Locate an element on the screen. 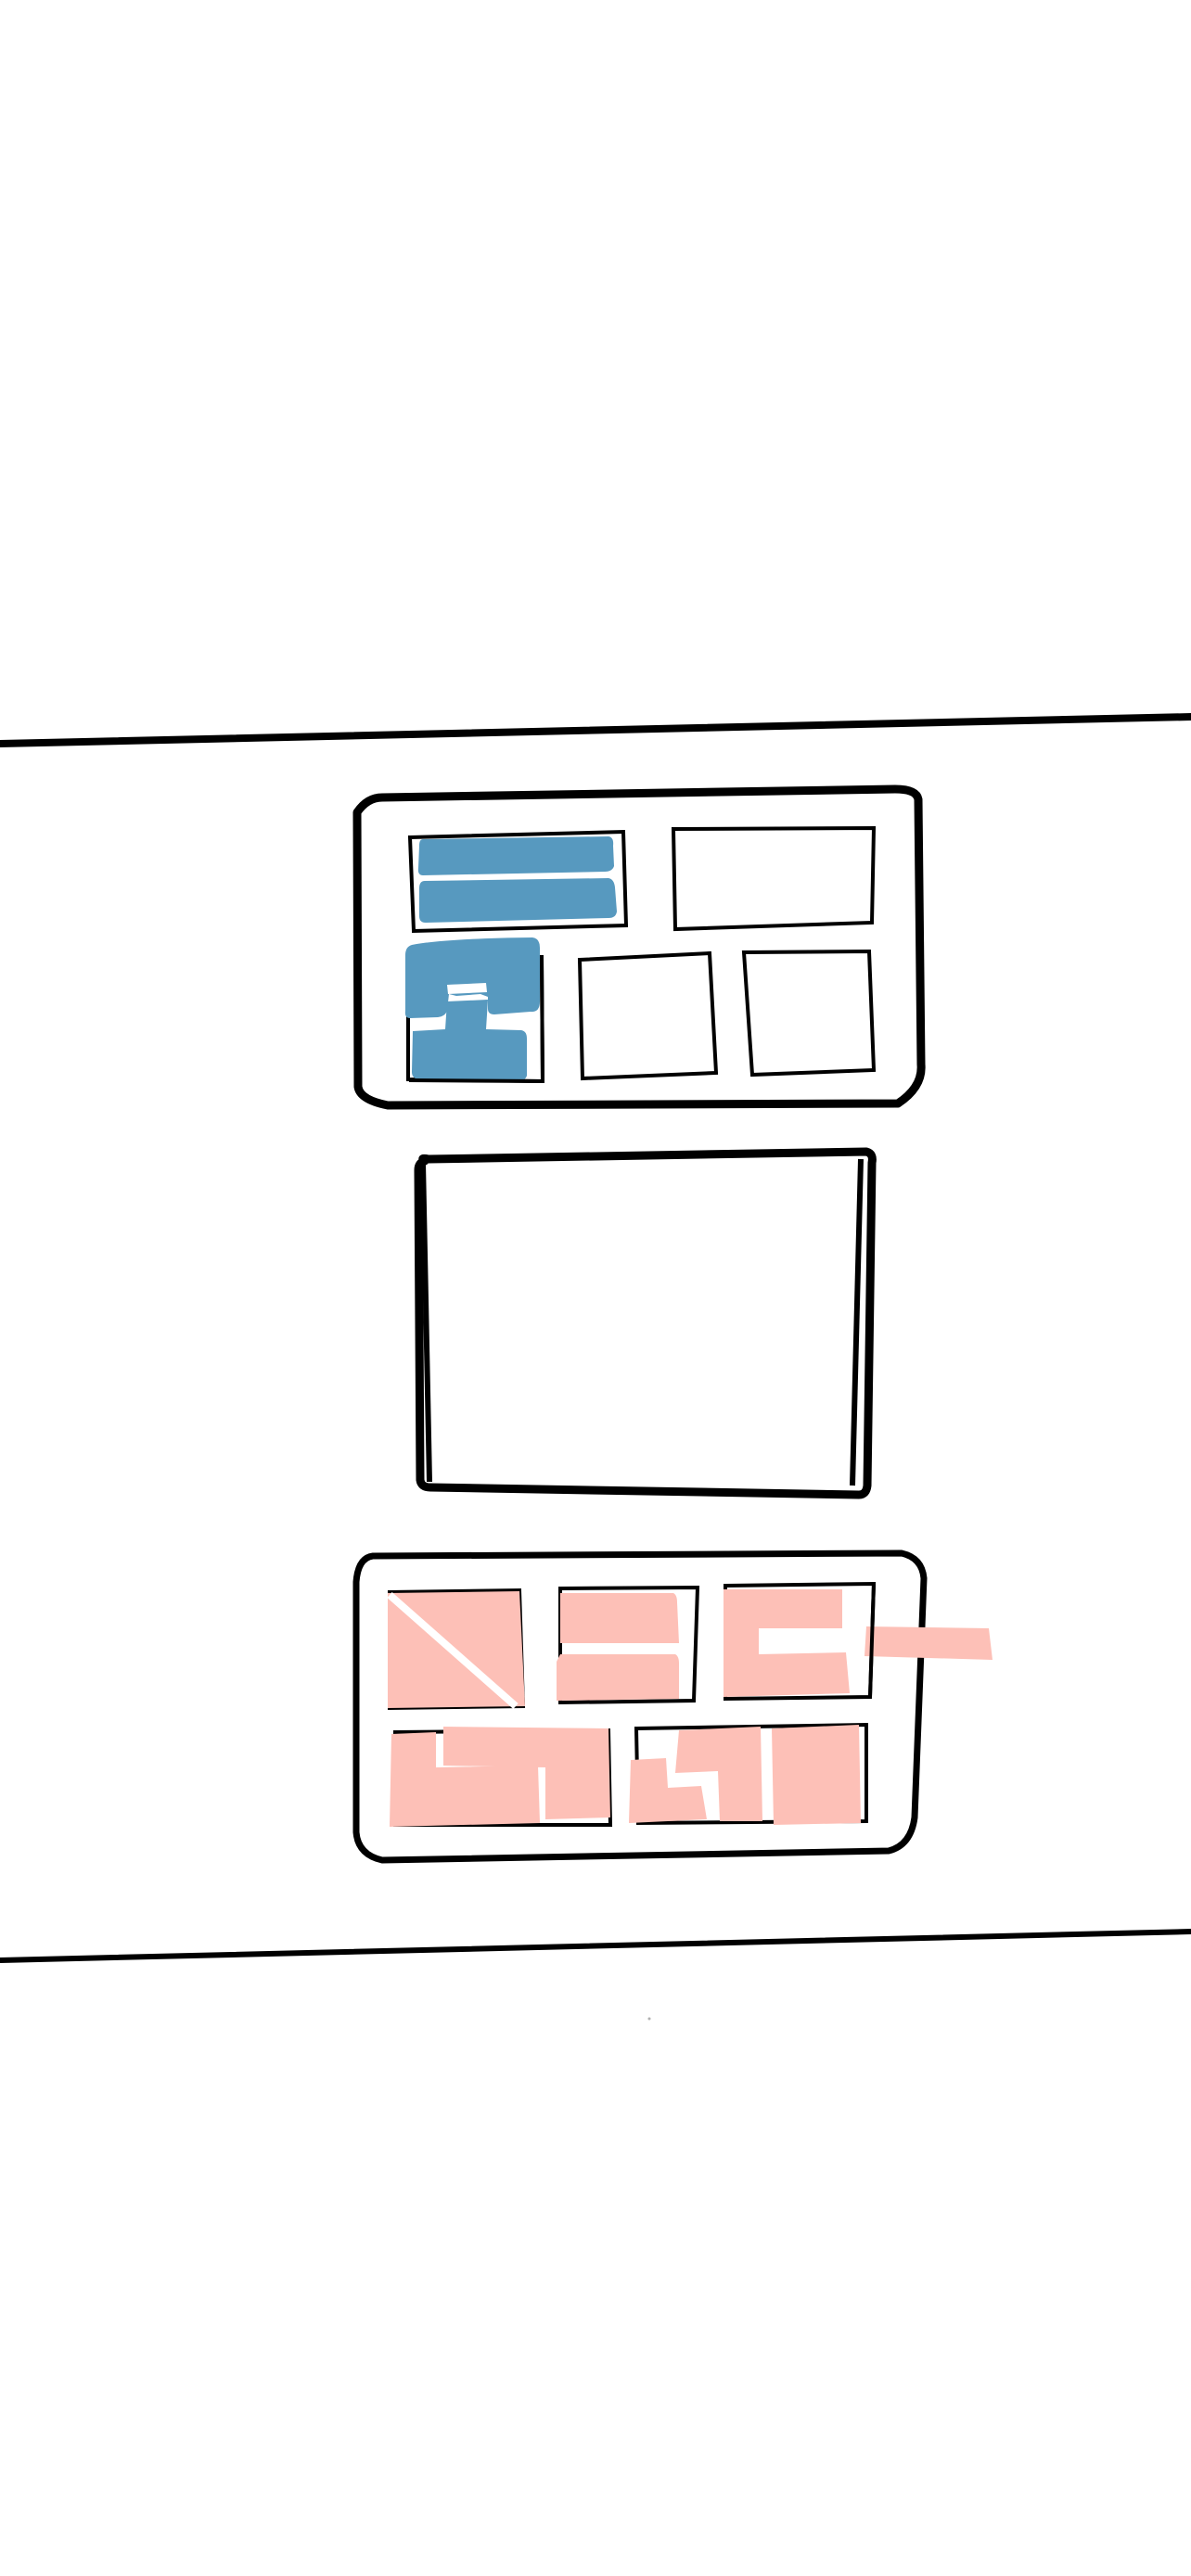 Image resolution: width=1191 pixels, height=2576 pixels. stray-dot is located at coordinates (649, 2019).